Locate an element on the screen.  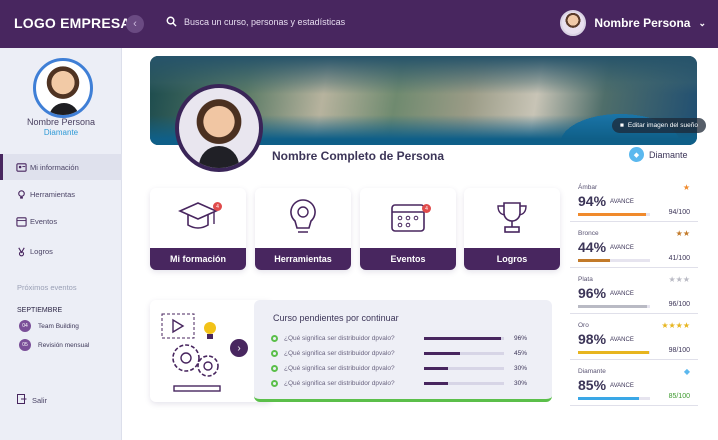
pending-title: Curso pendientes por continuar is located at coordinates (336, 318).